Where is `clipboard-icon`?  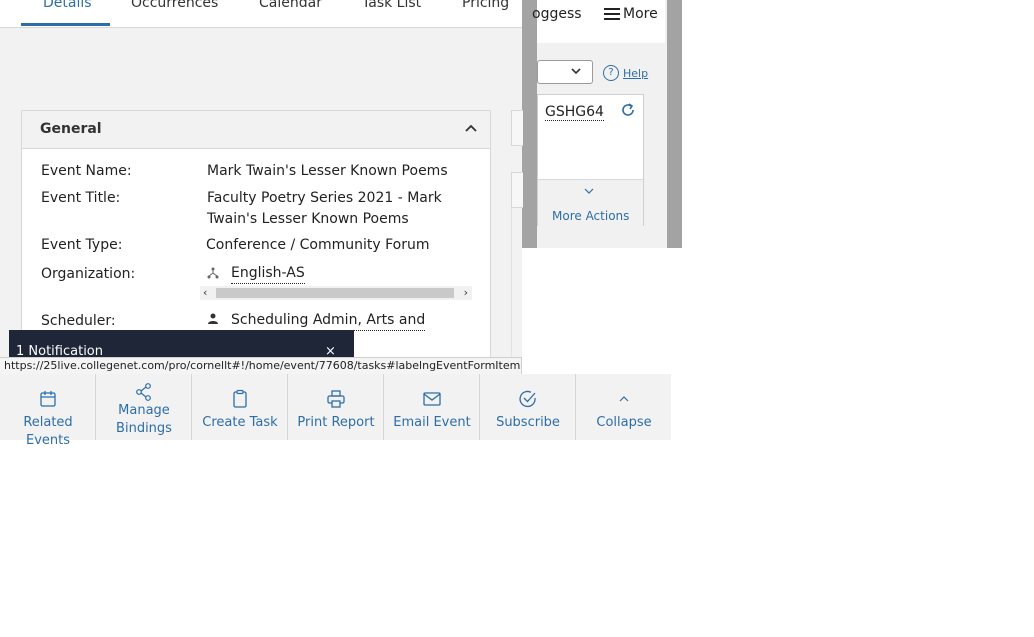
clipboard-icon is located at coordinates (240, 398).